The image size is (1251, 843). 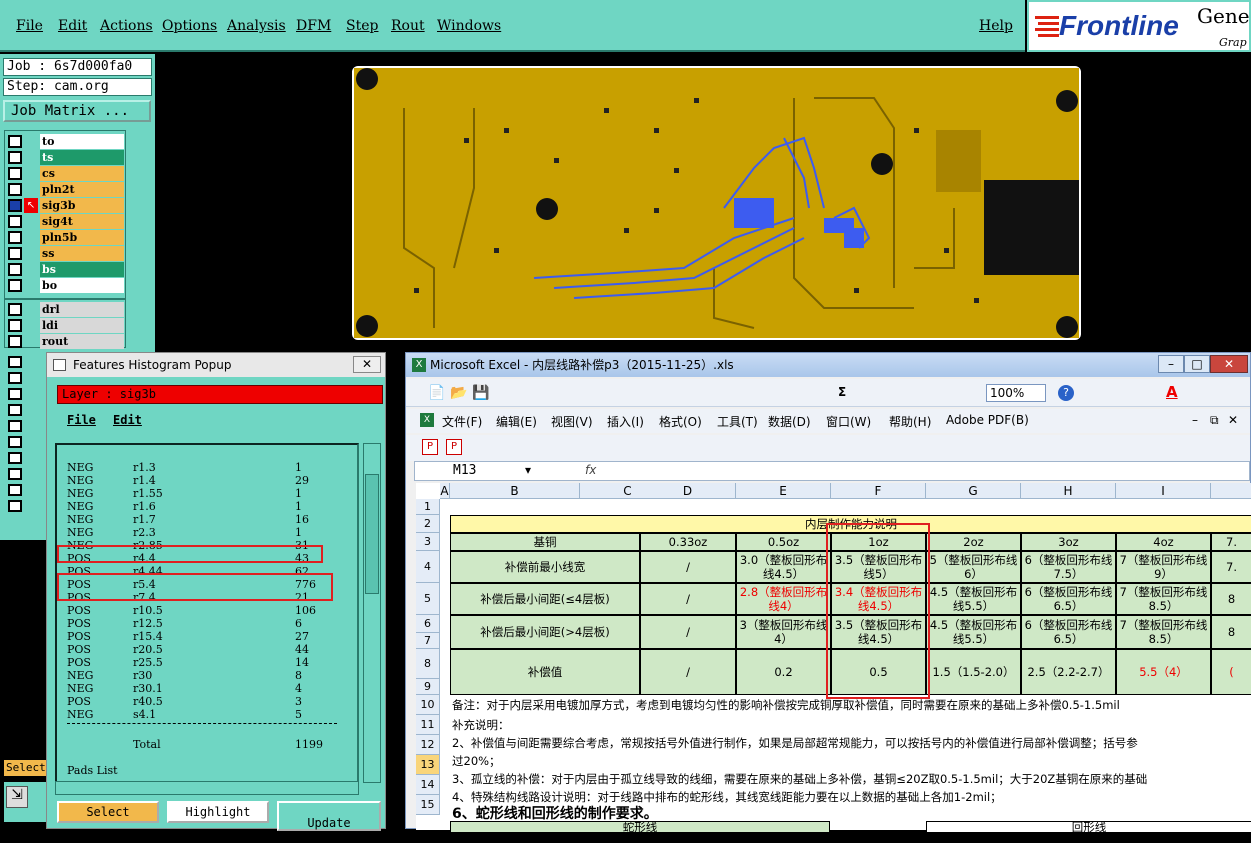 What do you see at coordinates (428, 785) in the screenshot?
I see `row-header-14: 14` at bounding box center [428, 785].